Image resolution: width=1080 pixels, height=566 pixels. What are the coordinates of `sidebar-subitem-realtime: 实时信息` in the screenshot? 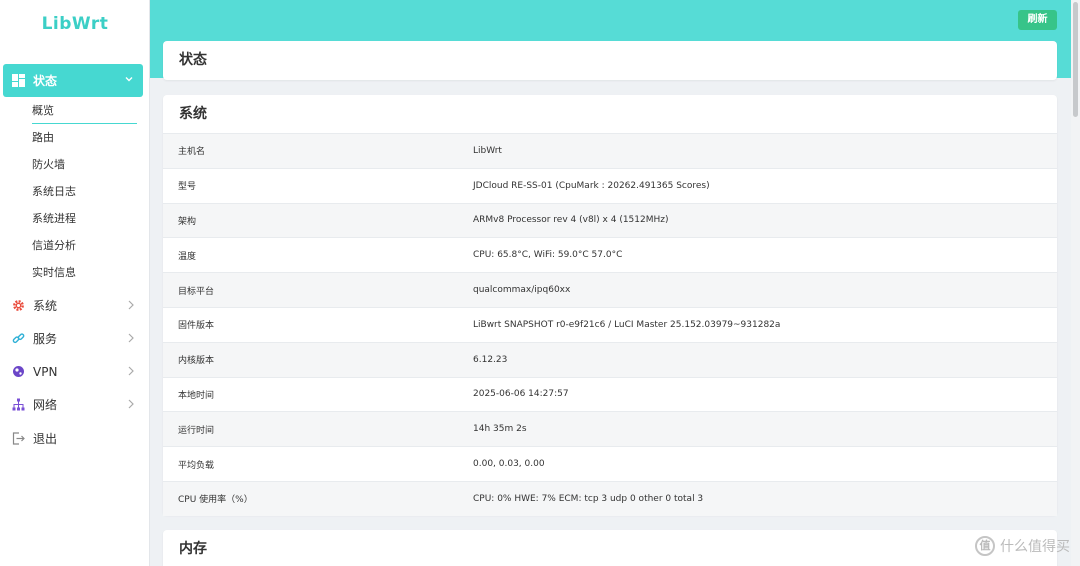 It's located at (75, 272).